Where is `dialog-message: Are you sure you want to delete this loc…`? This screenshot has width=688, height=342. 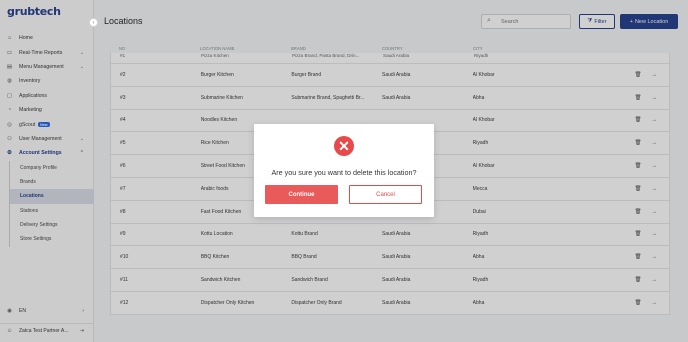 dialog-message: Are you sure you want to delete this loc… is located at coordinates (344, 172).